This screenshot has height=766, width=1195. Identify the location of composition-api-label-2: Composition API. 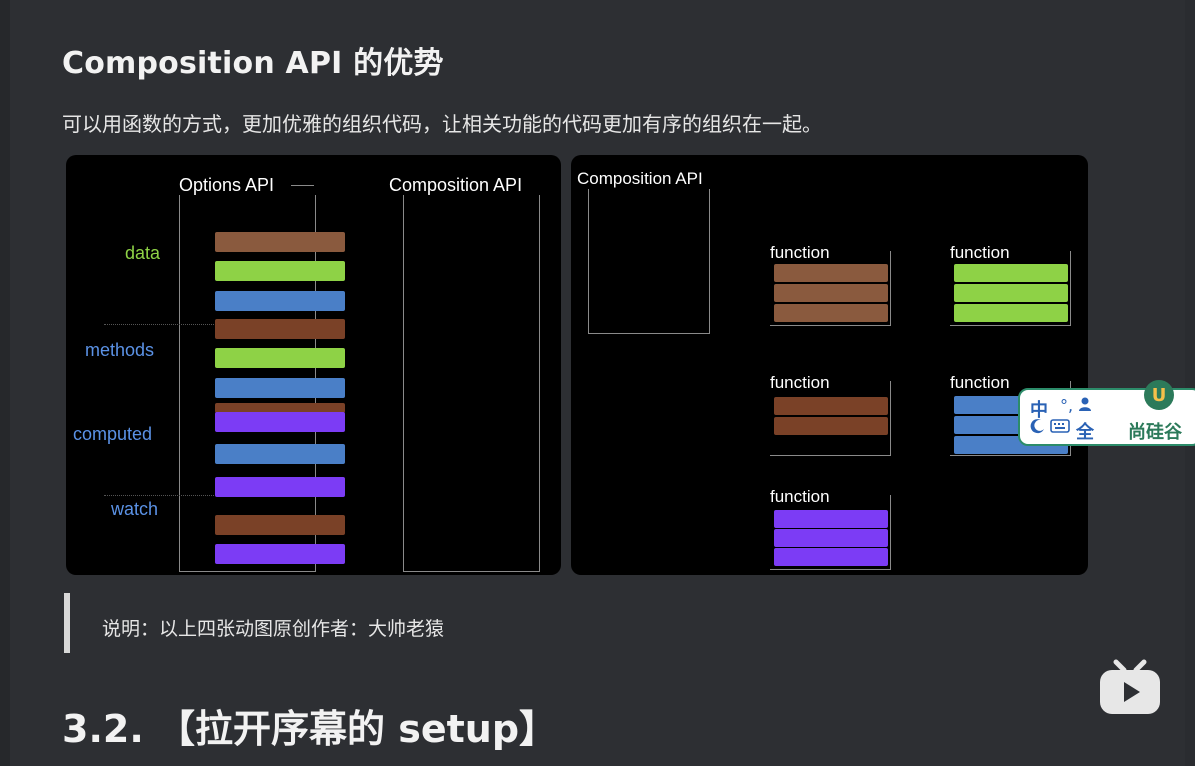
(640, 178).